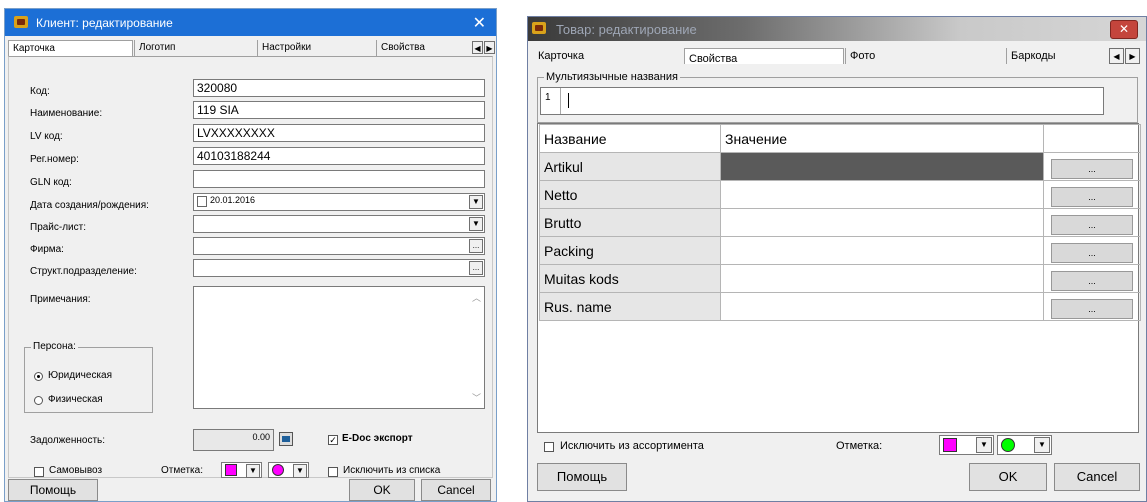  I want to click on tab-settings: Настройки, so click(316, 48).